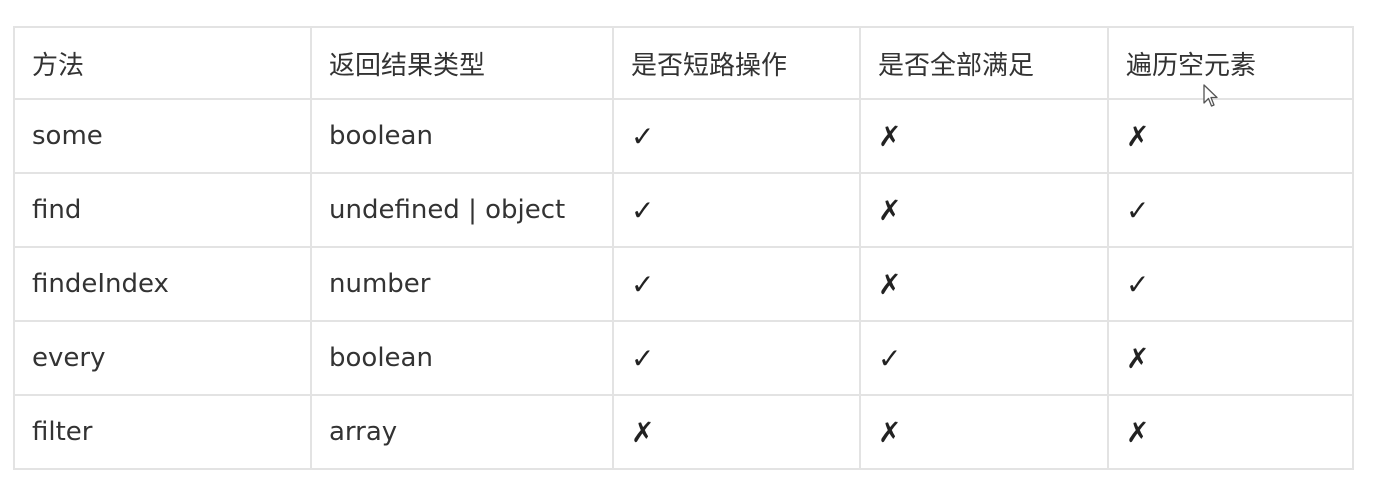 This screenshot has height=497, width=1374. Describe the element at coordinates (736, 63) in the screenshot. I see `header-short-circuit: 是否短路操作` at that location.